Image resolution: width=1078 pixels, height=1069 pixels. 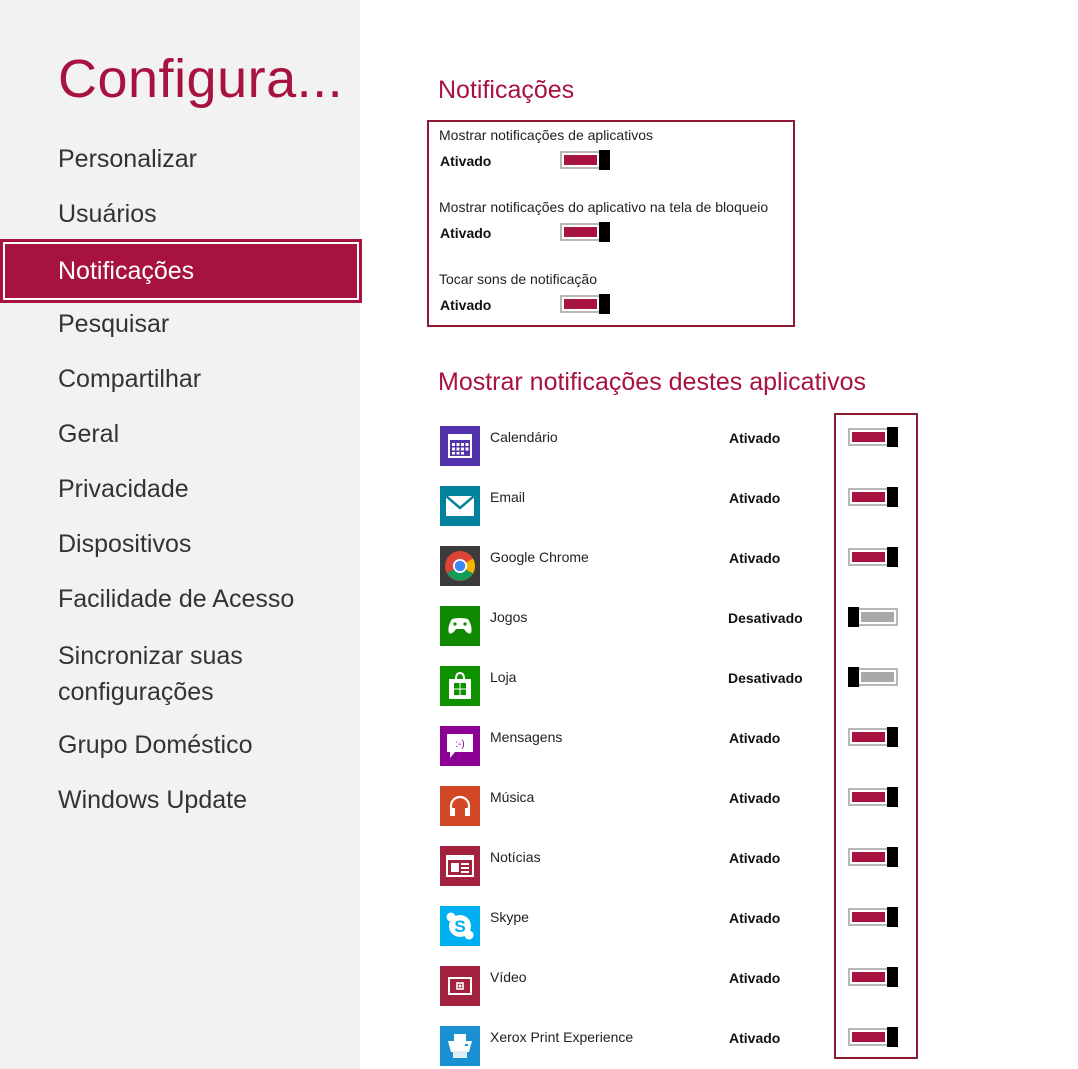 What do you see at coordinates (509, 917) in the screenshot?
I see `app-name: Skype` at bounding box center [509, 917].